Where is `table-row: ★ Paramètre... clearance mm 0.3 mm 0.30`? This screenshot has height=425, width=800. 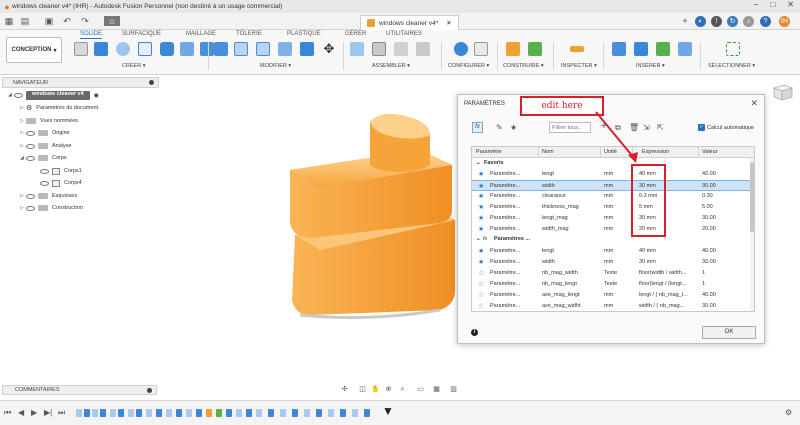
table-row: ★ Paramètre... clearance mm 0.3 mm 0.30 is located at coordinates (612, 196).